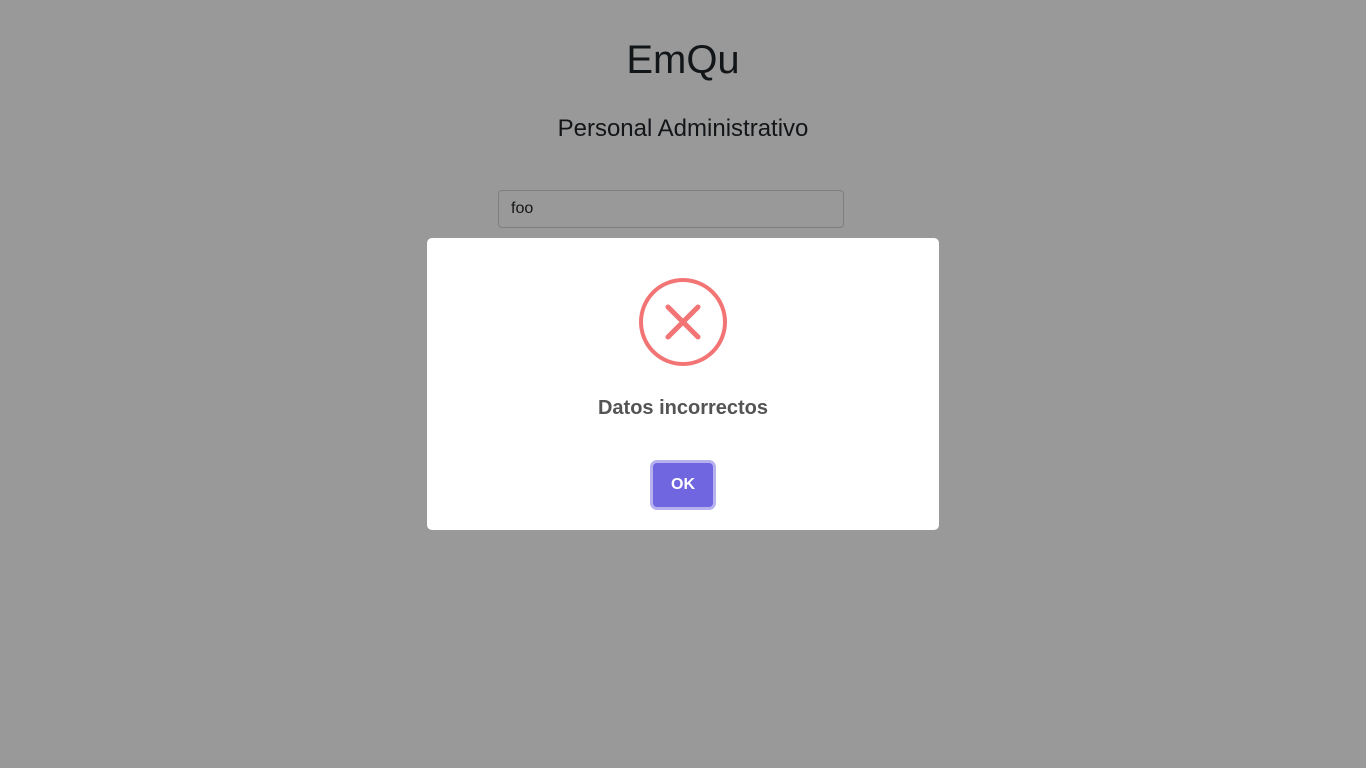 Image resolution: width=1366 pixels, height=768 pixels. What do you see at coordinates (683, 485) in the screenshot?
I see `ok-button: OK` at bounding box center [683, 485].